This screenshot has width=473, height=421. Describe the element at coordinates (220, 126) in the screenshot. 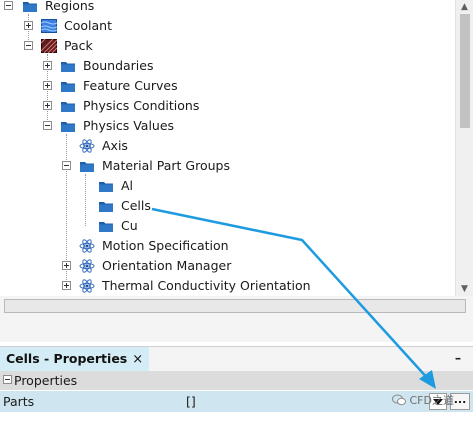

I see `tree-item-physics-values: Physics Values` at that location.